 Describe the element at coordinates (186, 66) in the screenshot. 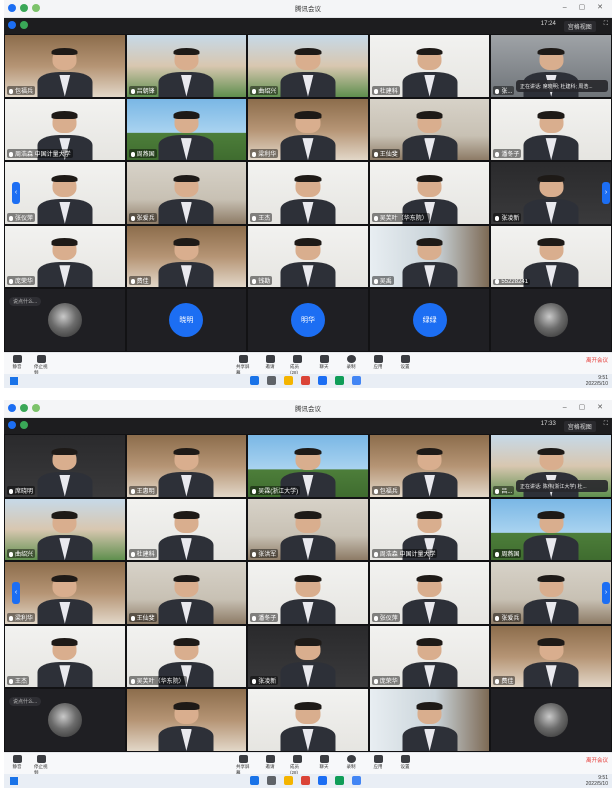

I see `video-tile: 吕朝锋` at that location.